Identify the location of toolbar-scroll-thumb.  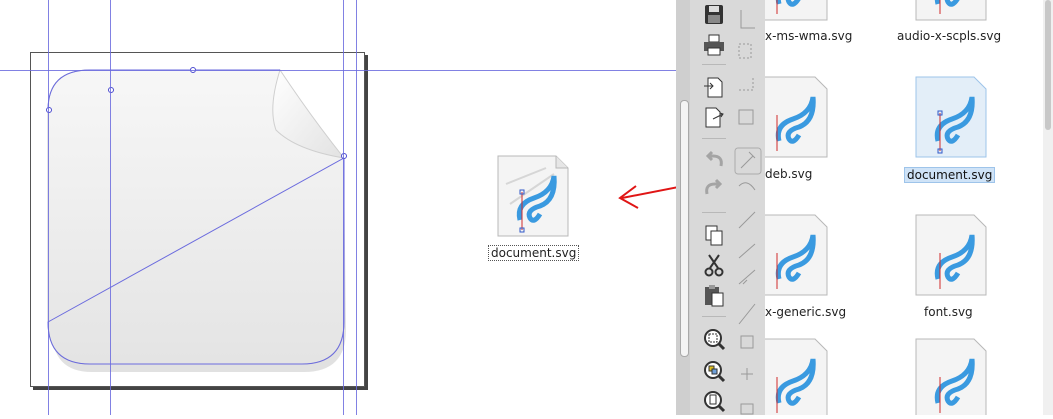
(684, 228).